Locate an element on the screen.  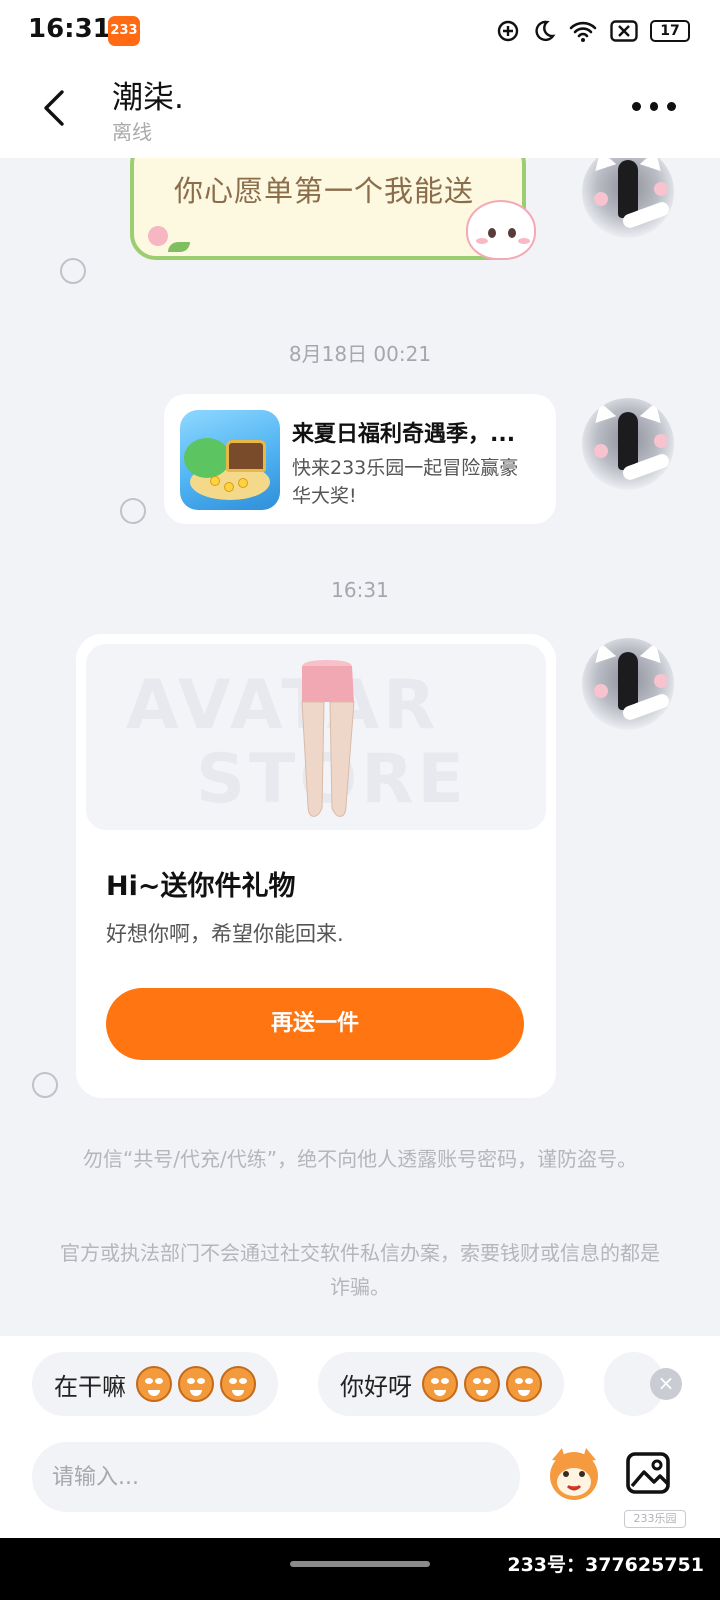
sim-x-icon is located at coordinates (624, 31).